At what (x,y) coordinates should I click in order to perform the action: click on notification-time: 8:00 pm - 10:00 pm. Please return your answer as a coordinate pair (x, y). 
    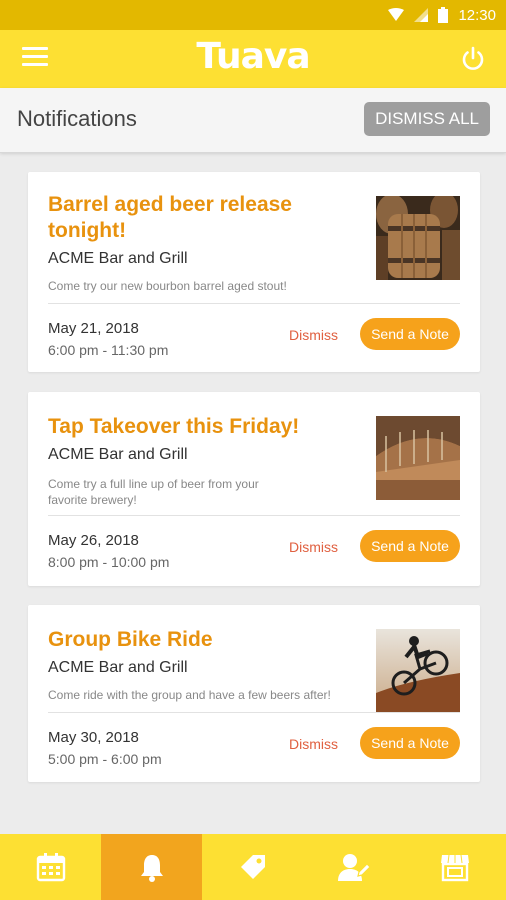
    Looking at the image, I should click on (109, 562).